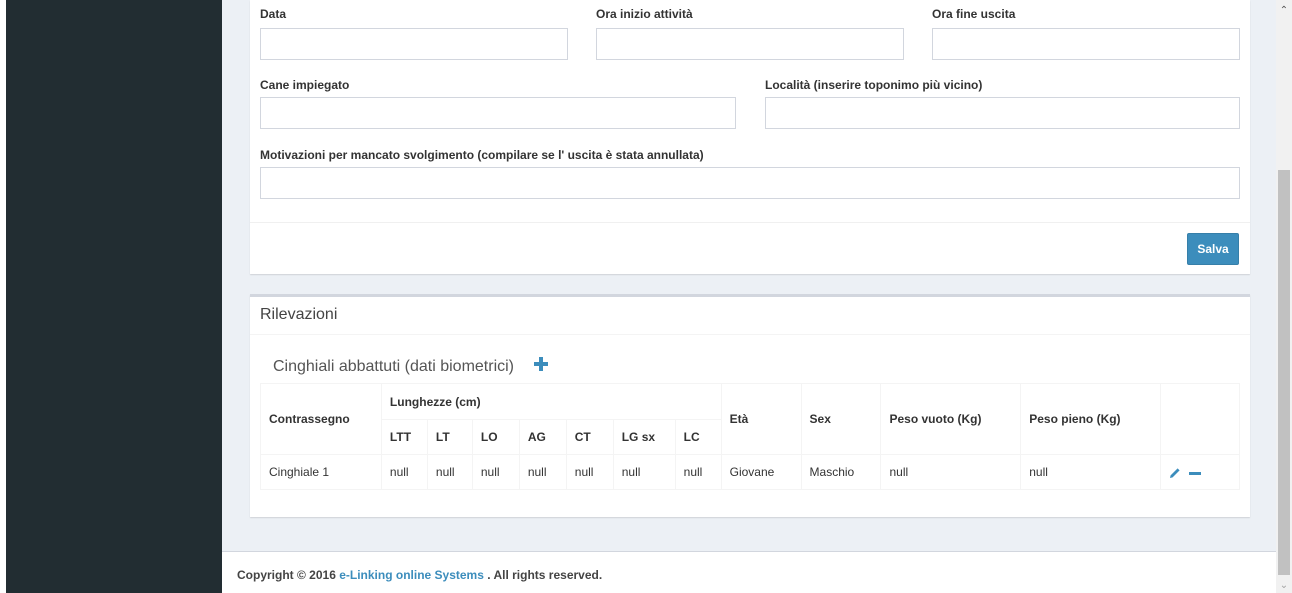  What do you see at coordinates (951, 472) in the screenshot?
I see `cell-peso-vuoto: null` at bounding box center [951, 472].